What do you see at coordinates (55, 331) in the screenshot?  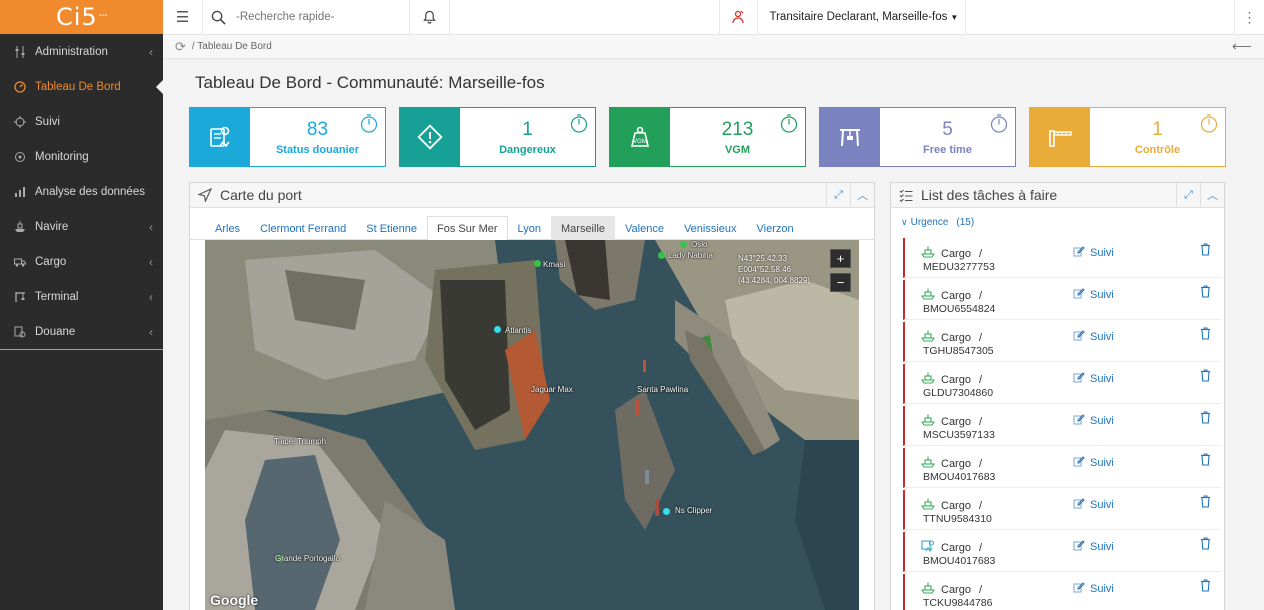 I see `sidebar-item-label: Douane` at bounding box center [55, 331].